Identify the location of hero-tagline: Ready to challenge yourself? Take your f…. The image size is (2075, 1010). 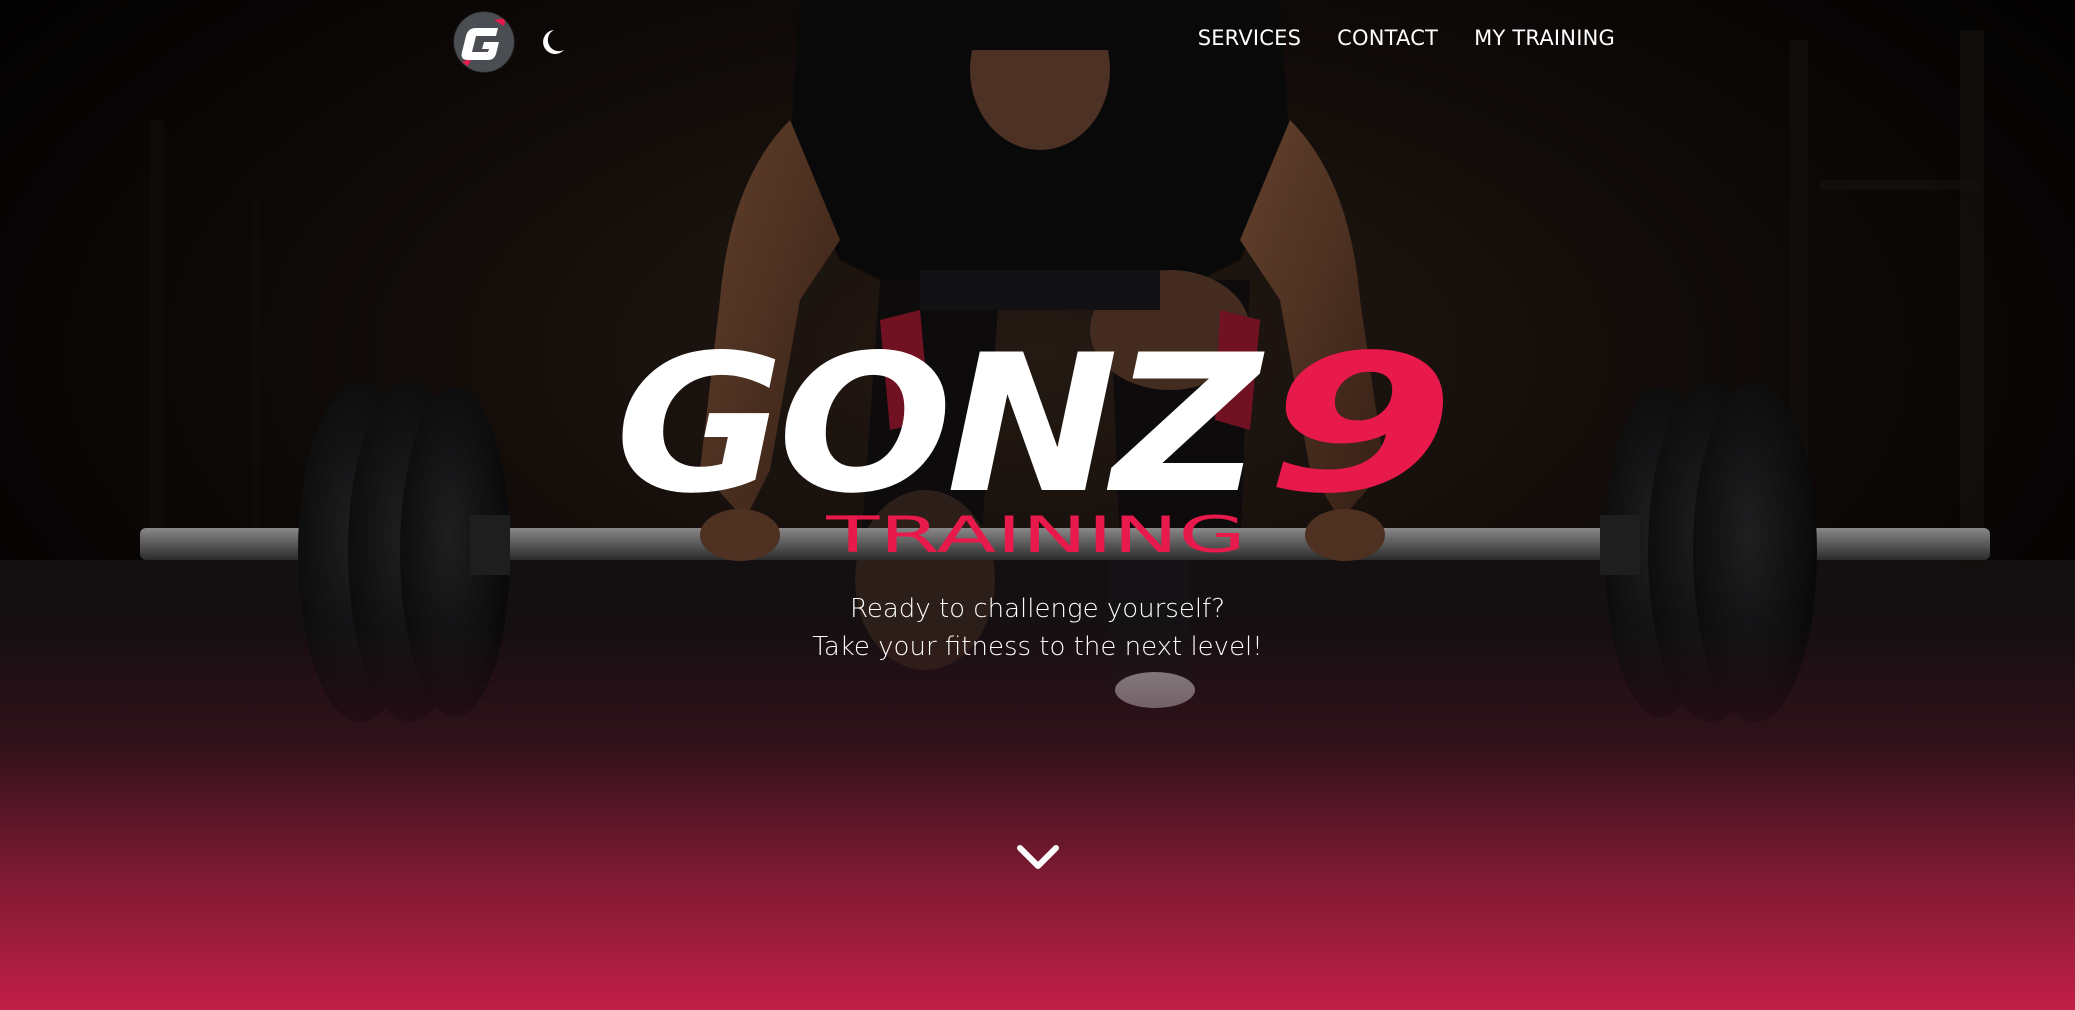
(1037, 628).